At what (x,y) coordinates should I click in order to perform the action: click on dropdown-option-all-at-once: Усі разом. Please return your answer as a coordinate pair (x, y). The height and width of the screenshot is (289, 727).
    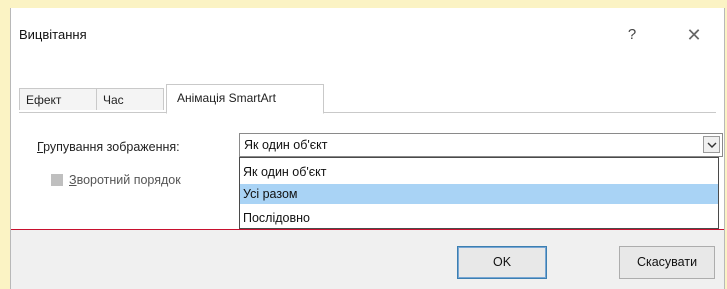
    Looking at the image, I should click on (479, 194).